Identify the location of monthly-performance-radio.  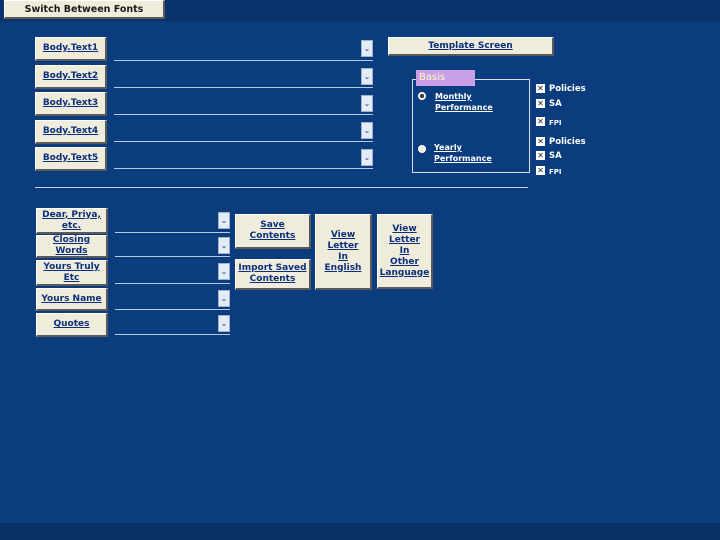
(422, 96).